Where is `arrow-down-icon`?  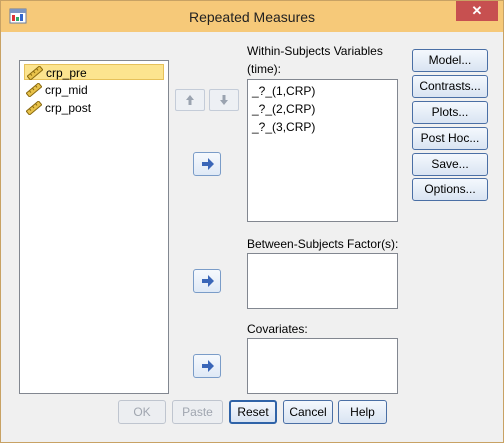
arrow-down-icon is located at coordinates (224, 100).